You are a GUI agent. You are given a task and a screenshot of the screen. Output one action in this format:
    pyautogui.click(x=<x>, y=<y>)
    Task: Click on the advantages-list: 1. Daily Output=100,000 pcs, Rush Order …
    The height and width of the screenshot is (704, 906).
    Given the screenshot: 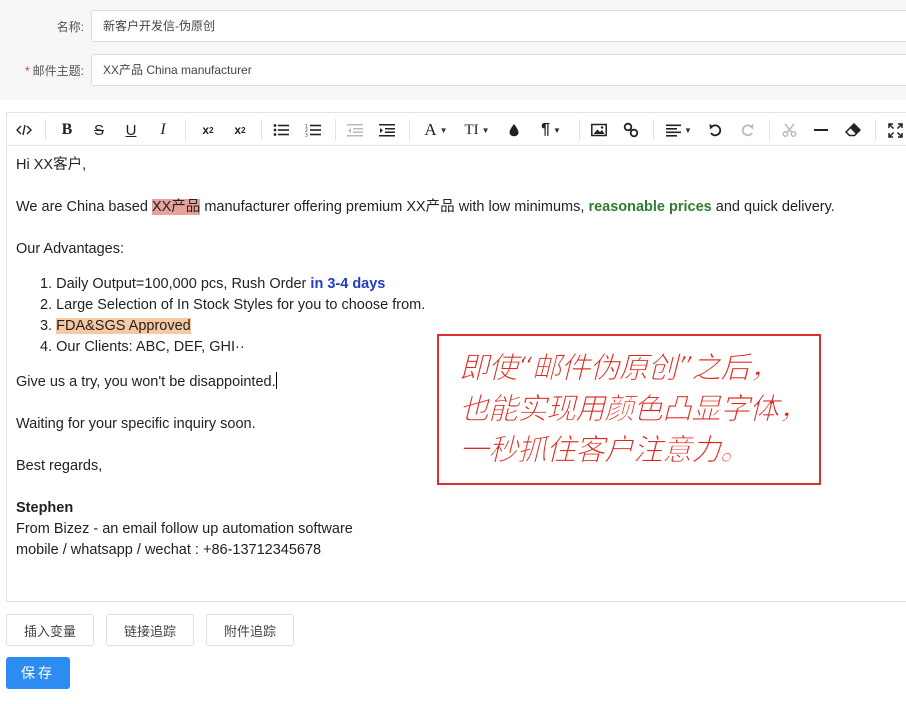 What is the action you would take?
    pyautogui.click(x=232, y=316)
    